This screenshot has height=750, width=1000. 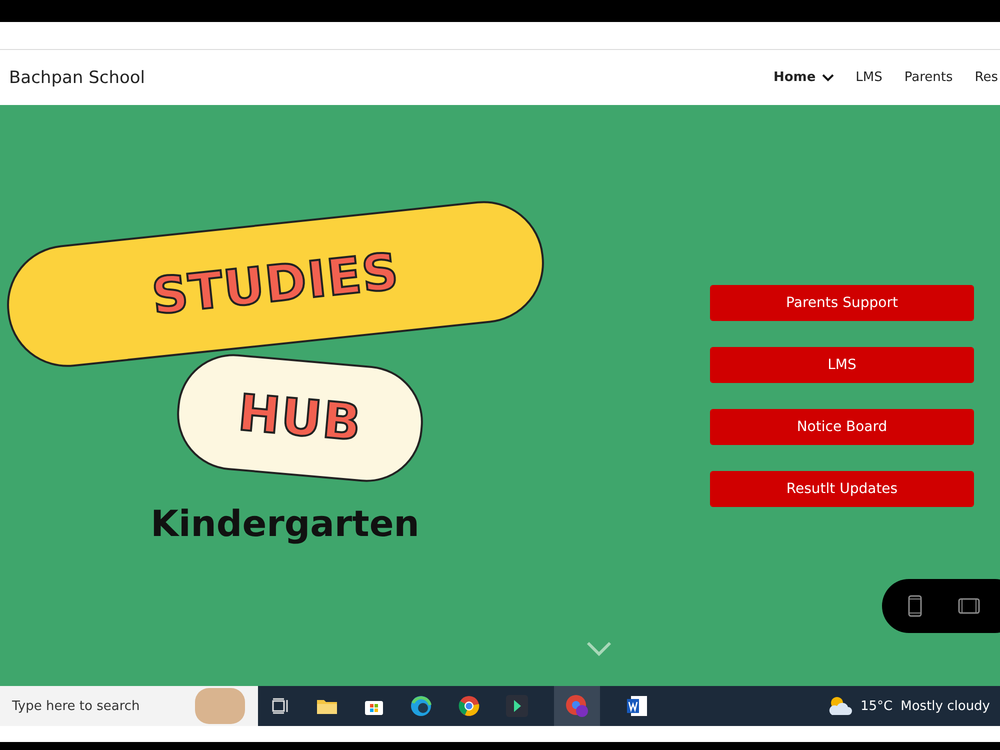 I want to click on link-button: Notice Board, so click(x=842, y=427).